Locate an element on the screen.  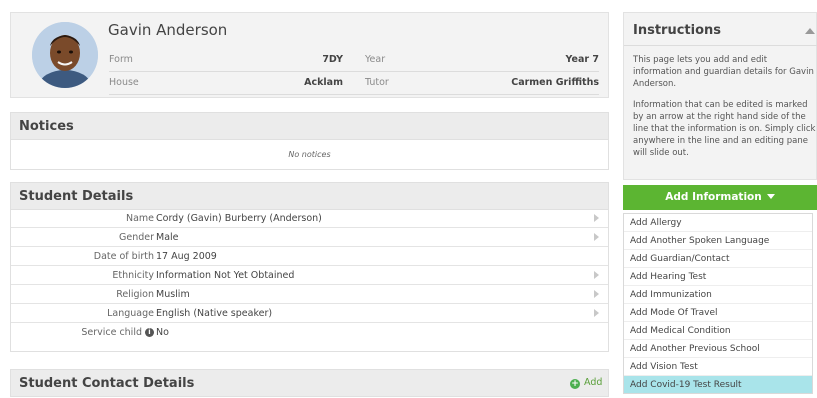
contact-details-title: Student Contact Details is located at coordinates (107, 383).